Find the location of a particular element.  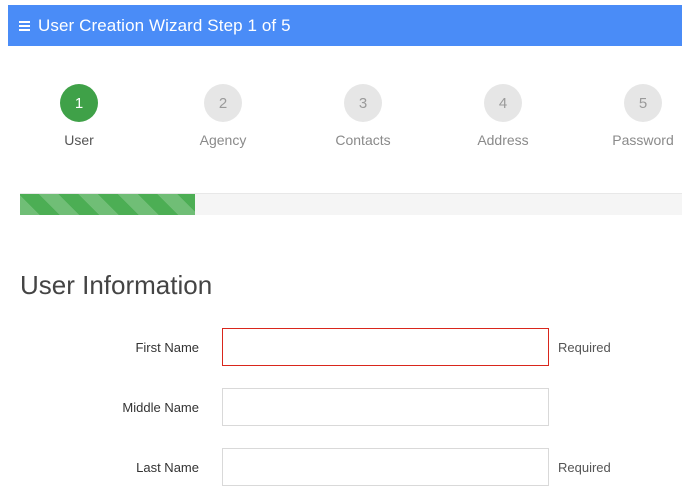

first-name-row: First Name Required is located at coordinates (341, 348).